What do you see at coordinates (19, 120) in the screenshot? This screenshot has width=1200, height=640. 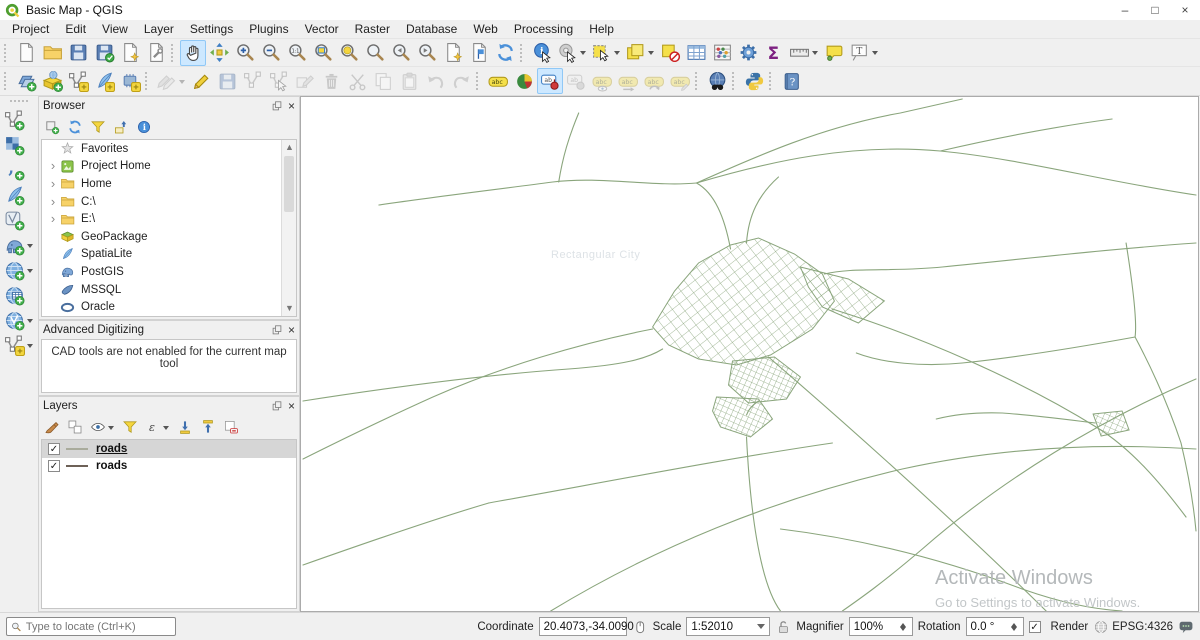 I see `add-vector-layer-button` at bounding box center [19, 120].